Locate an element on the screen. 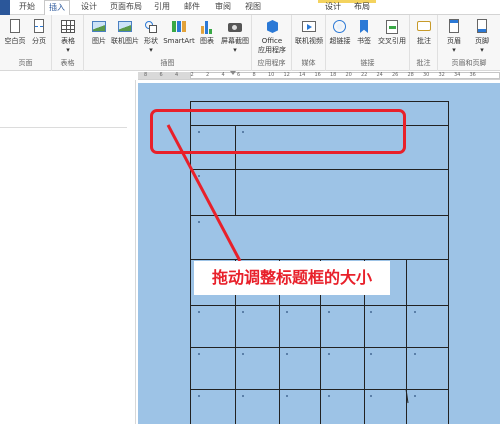 The image size is (500, 424). group-comments: 批注 批注 is located at coordinates (424, 43).